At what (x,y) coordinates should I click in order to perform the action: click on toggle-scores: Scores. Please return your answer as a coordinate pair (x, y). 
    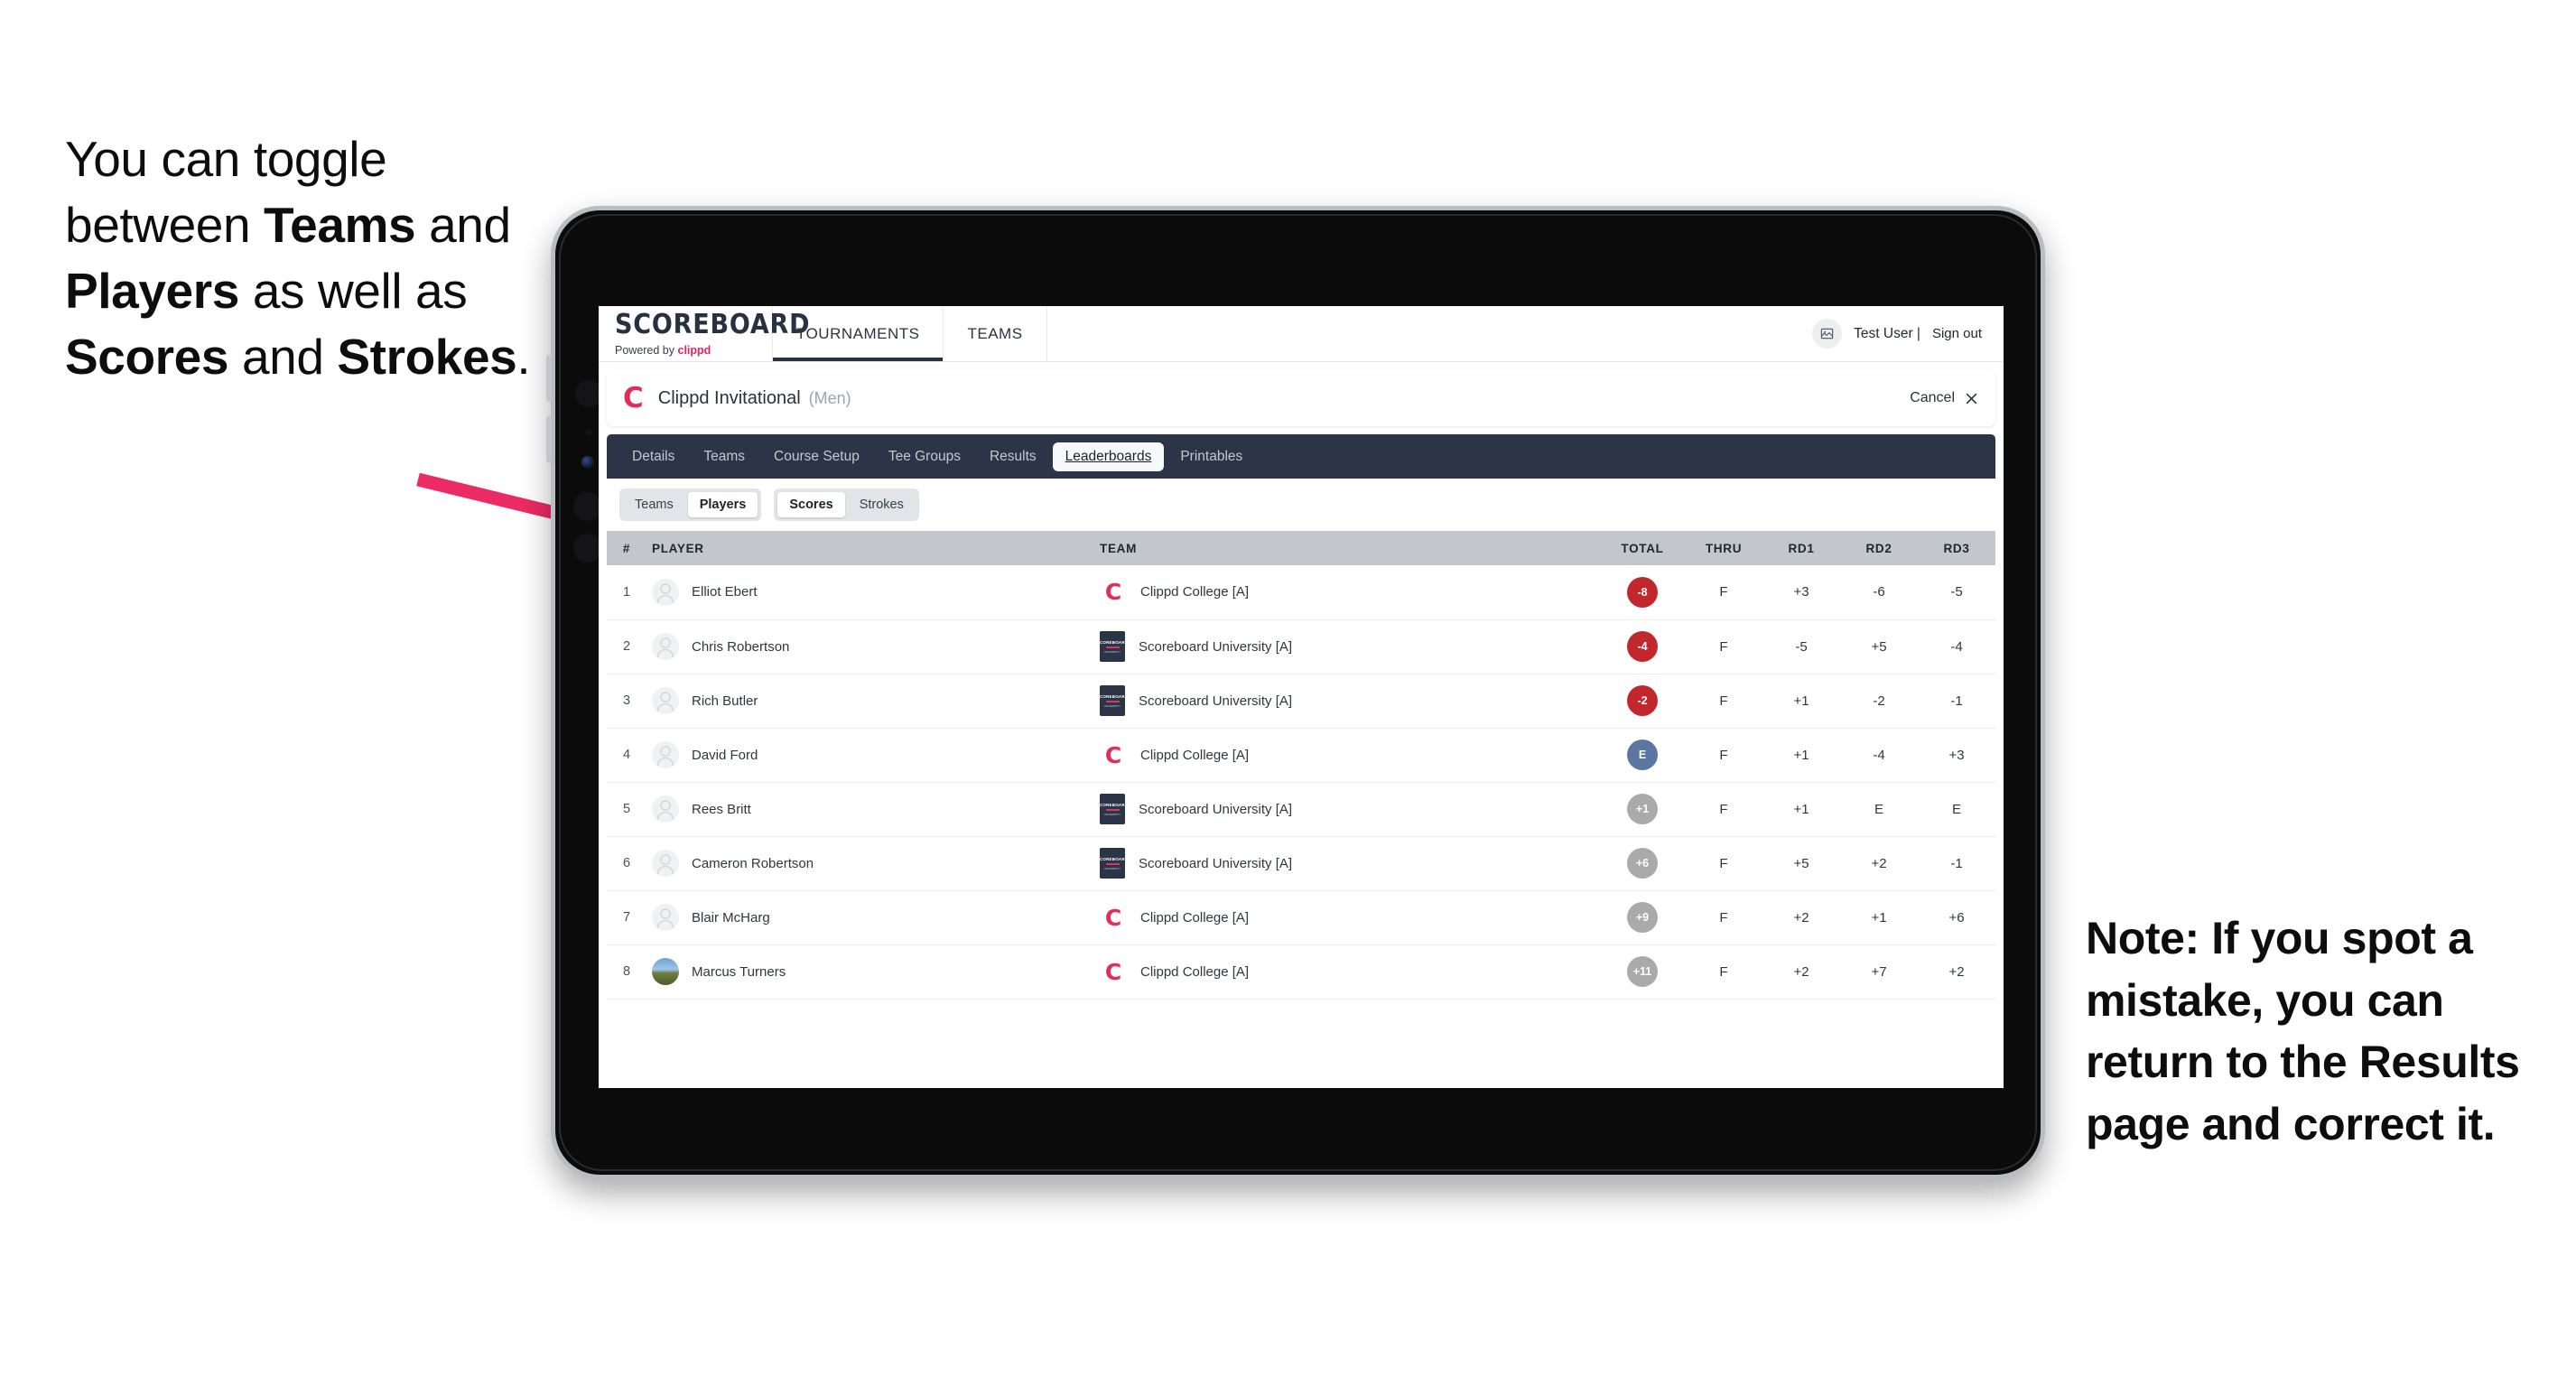
    Looking at the image, I should click on (811, 504).